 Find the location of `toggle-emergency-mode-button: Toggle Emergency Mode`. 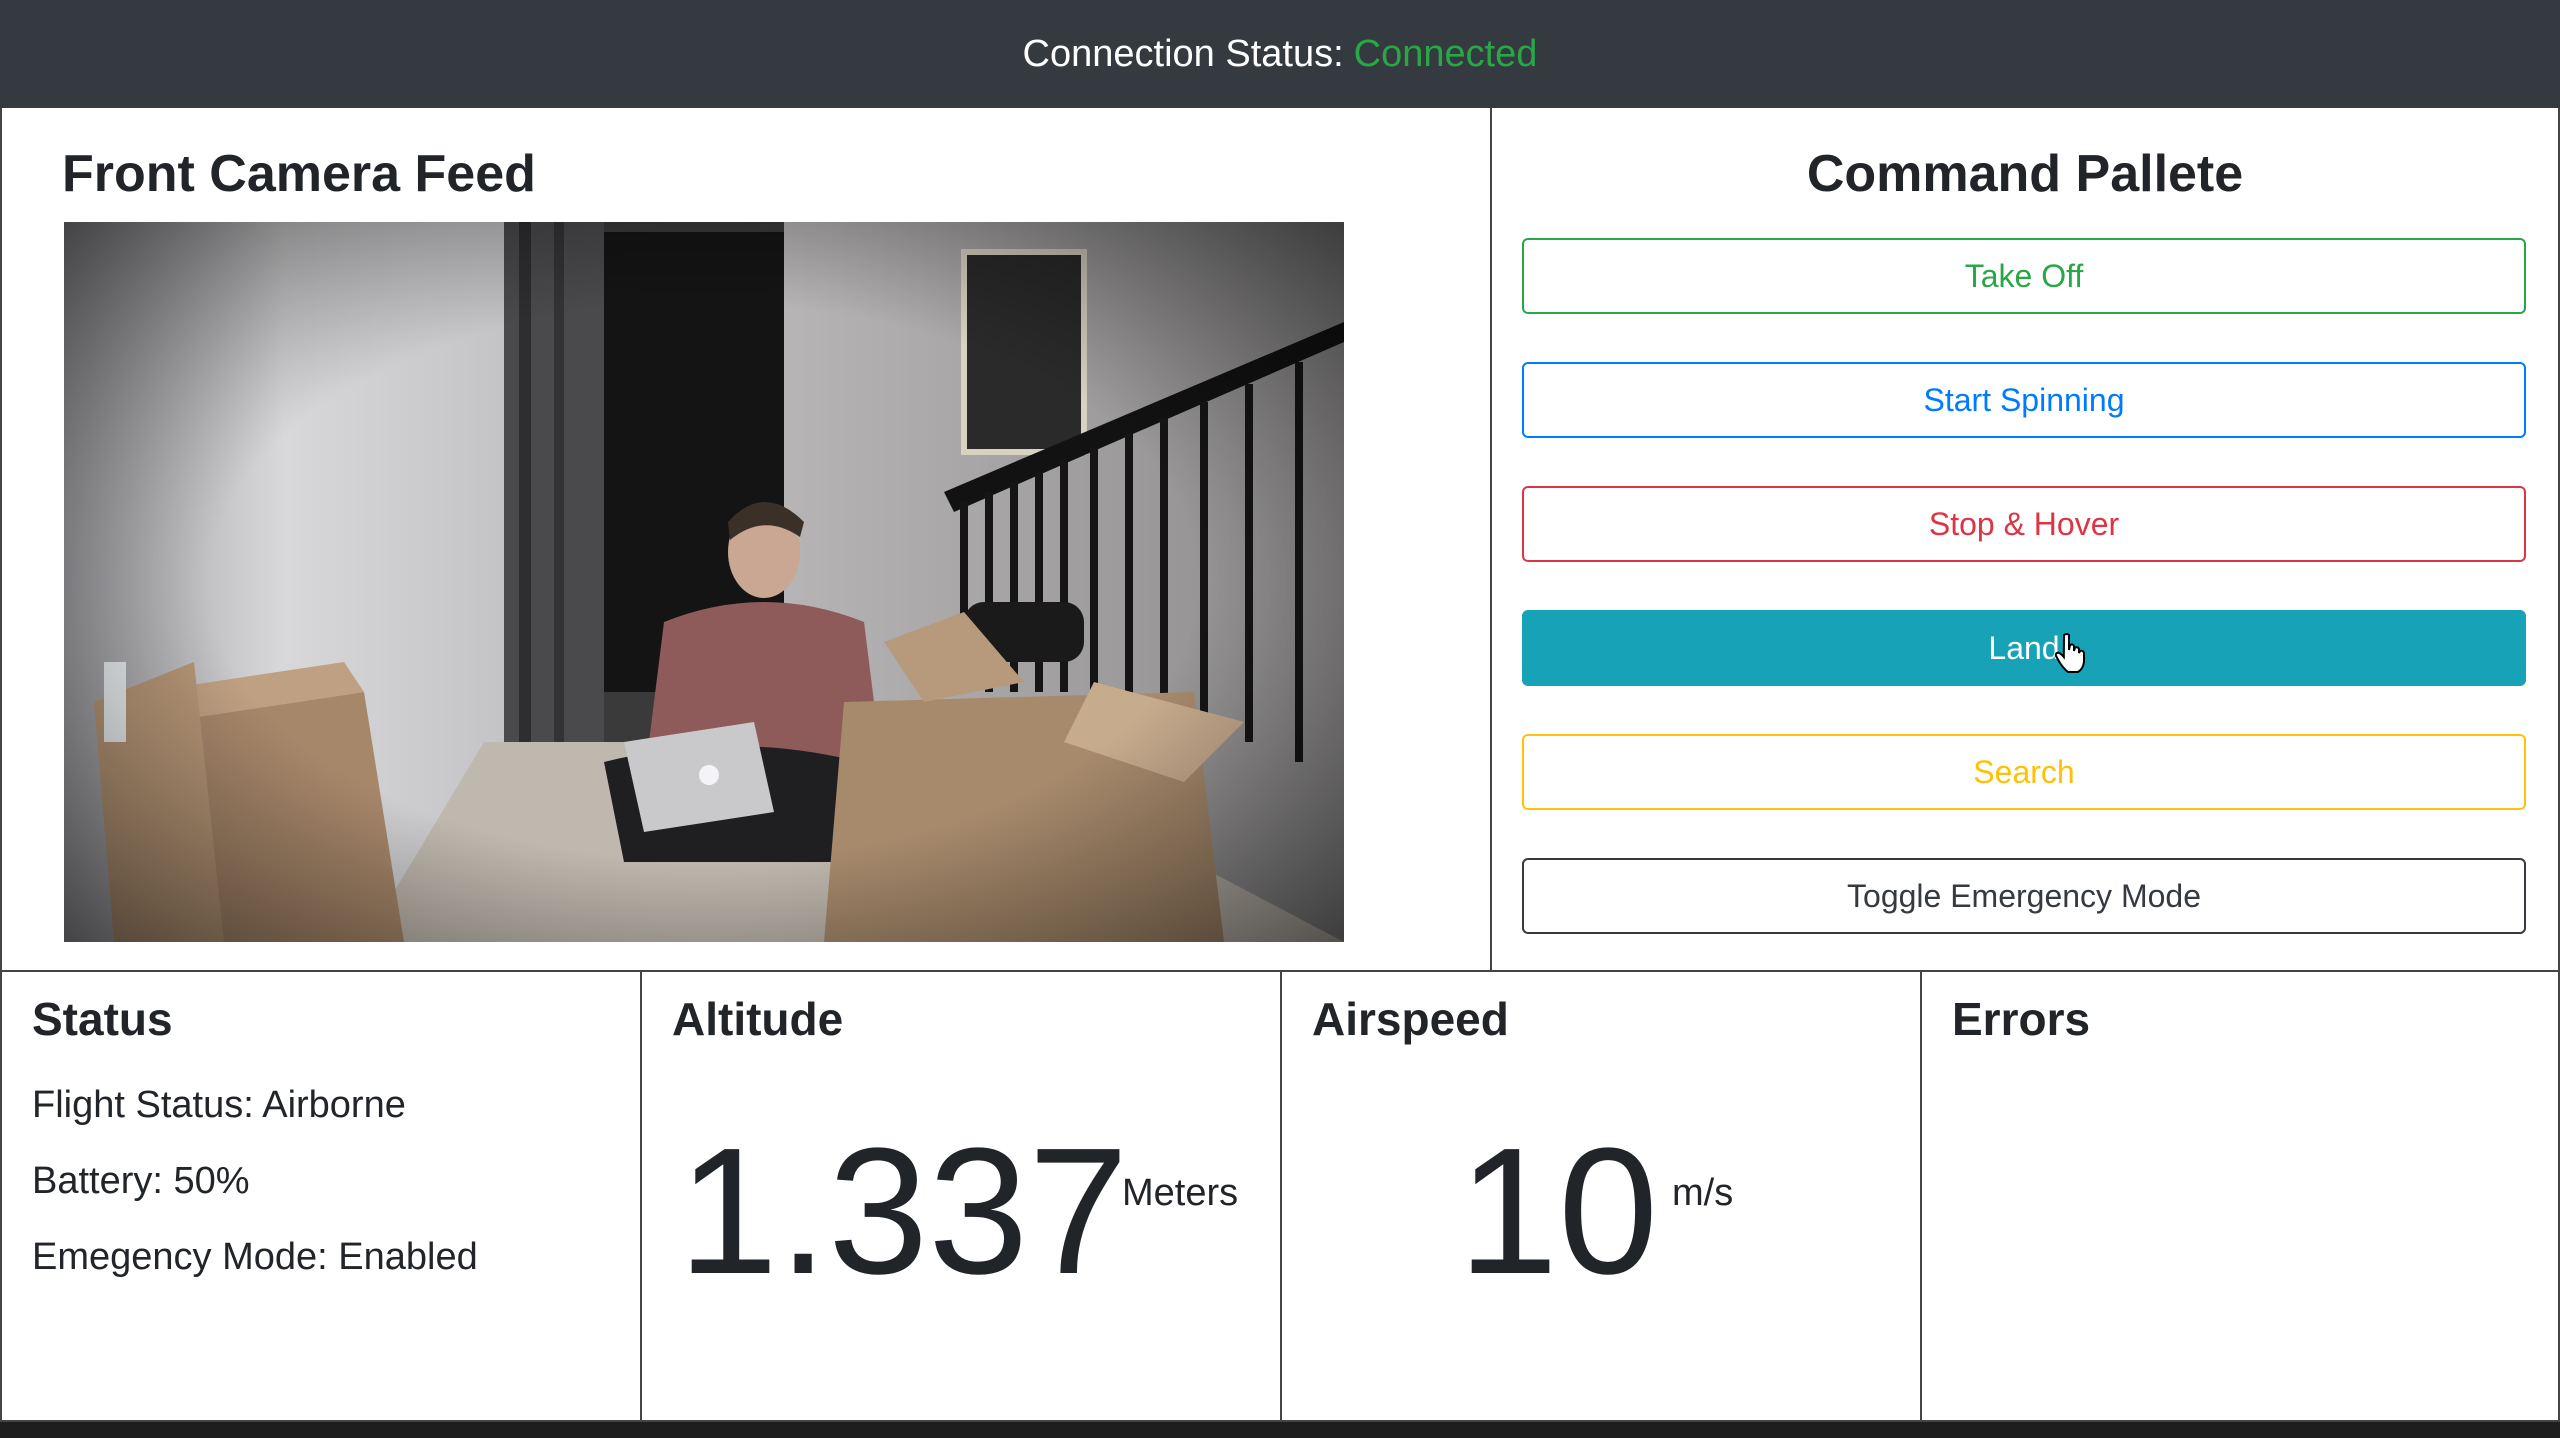

toggle-emergency-mode-button: Toggle Emergency Mode is located at coordinates (2024, 896).